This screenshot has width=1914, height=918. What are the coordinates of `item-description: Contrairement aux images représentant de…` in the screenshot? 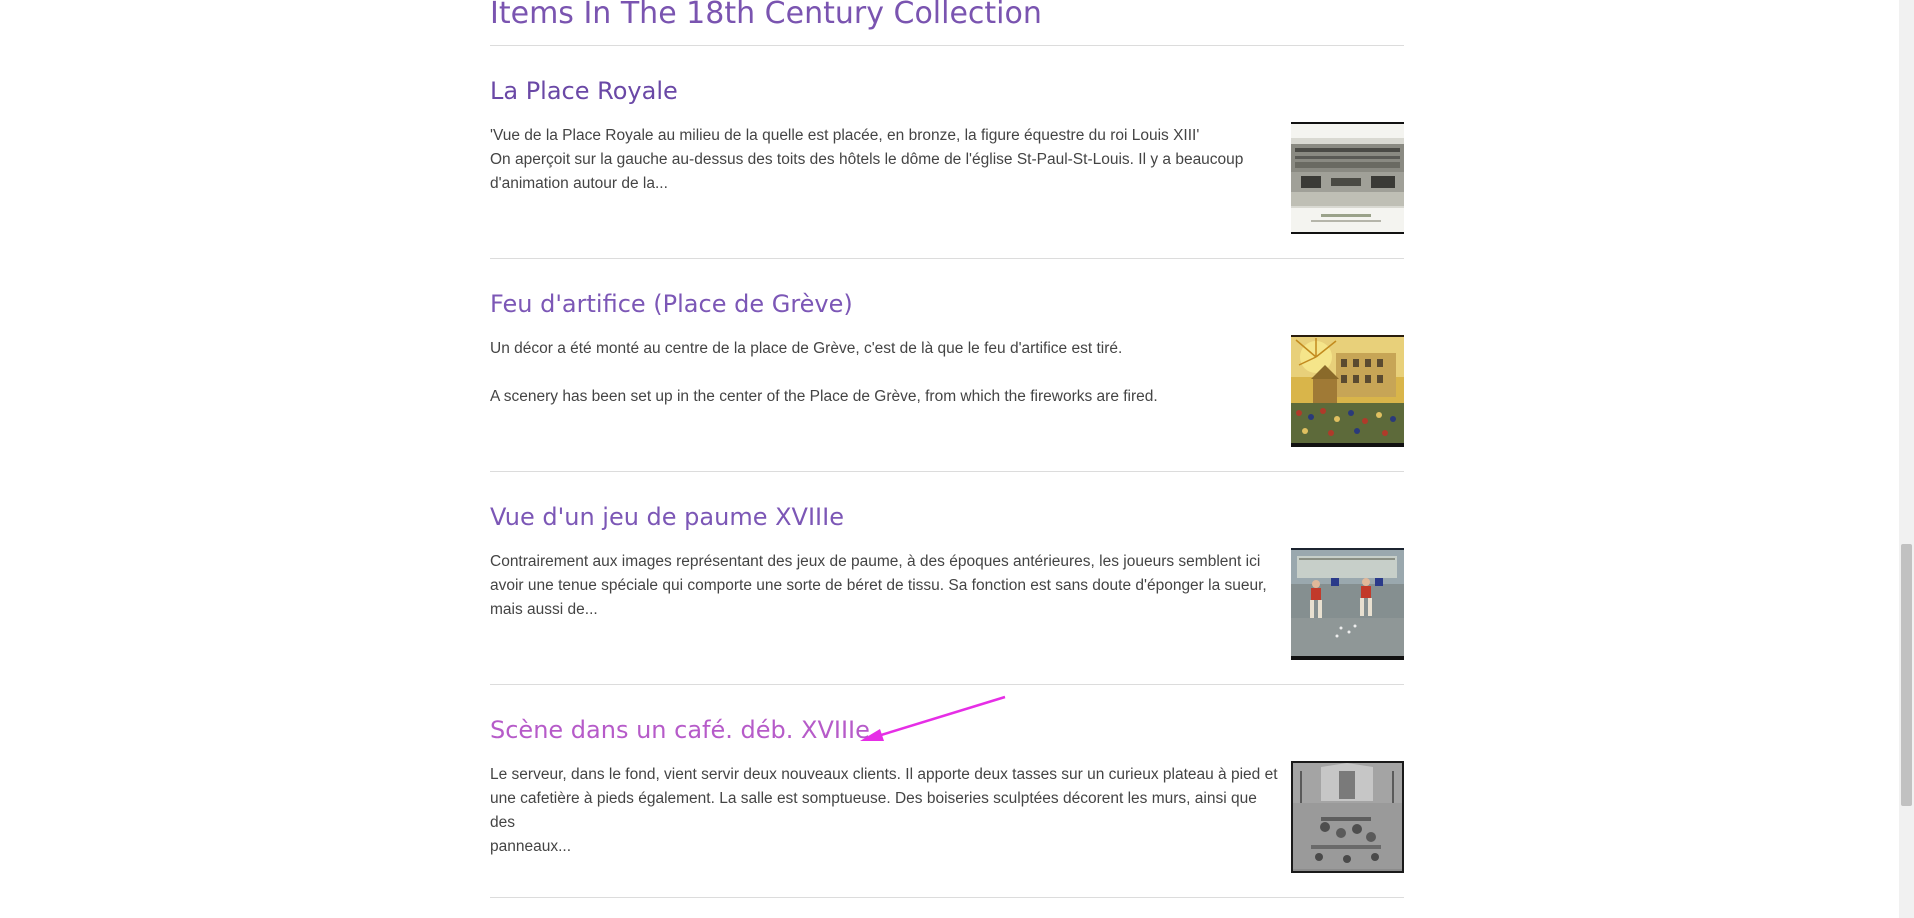 It's located at (885, 586).